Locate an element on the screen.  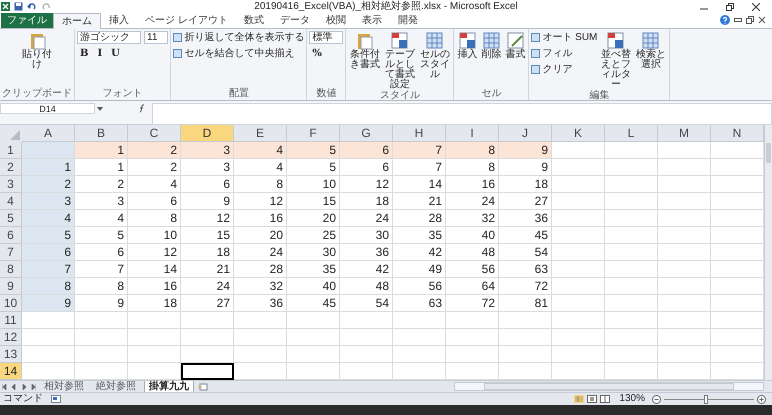
format-button: I is located at coordinates (100, 53).